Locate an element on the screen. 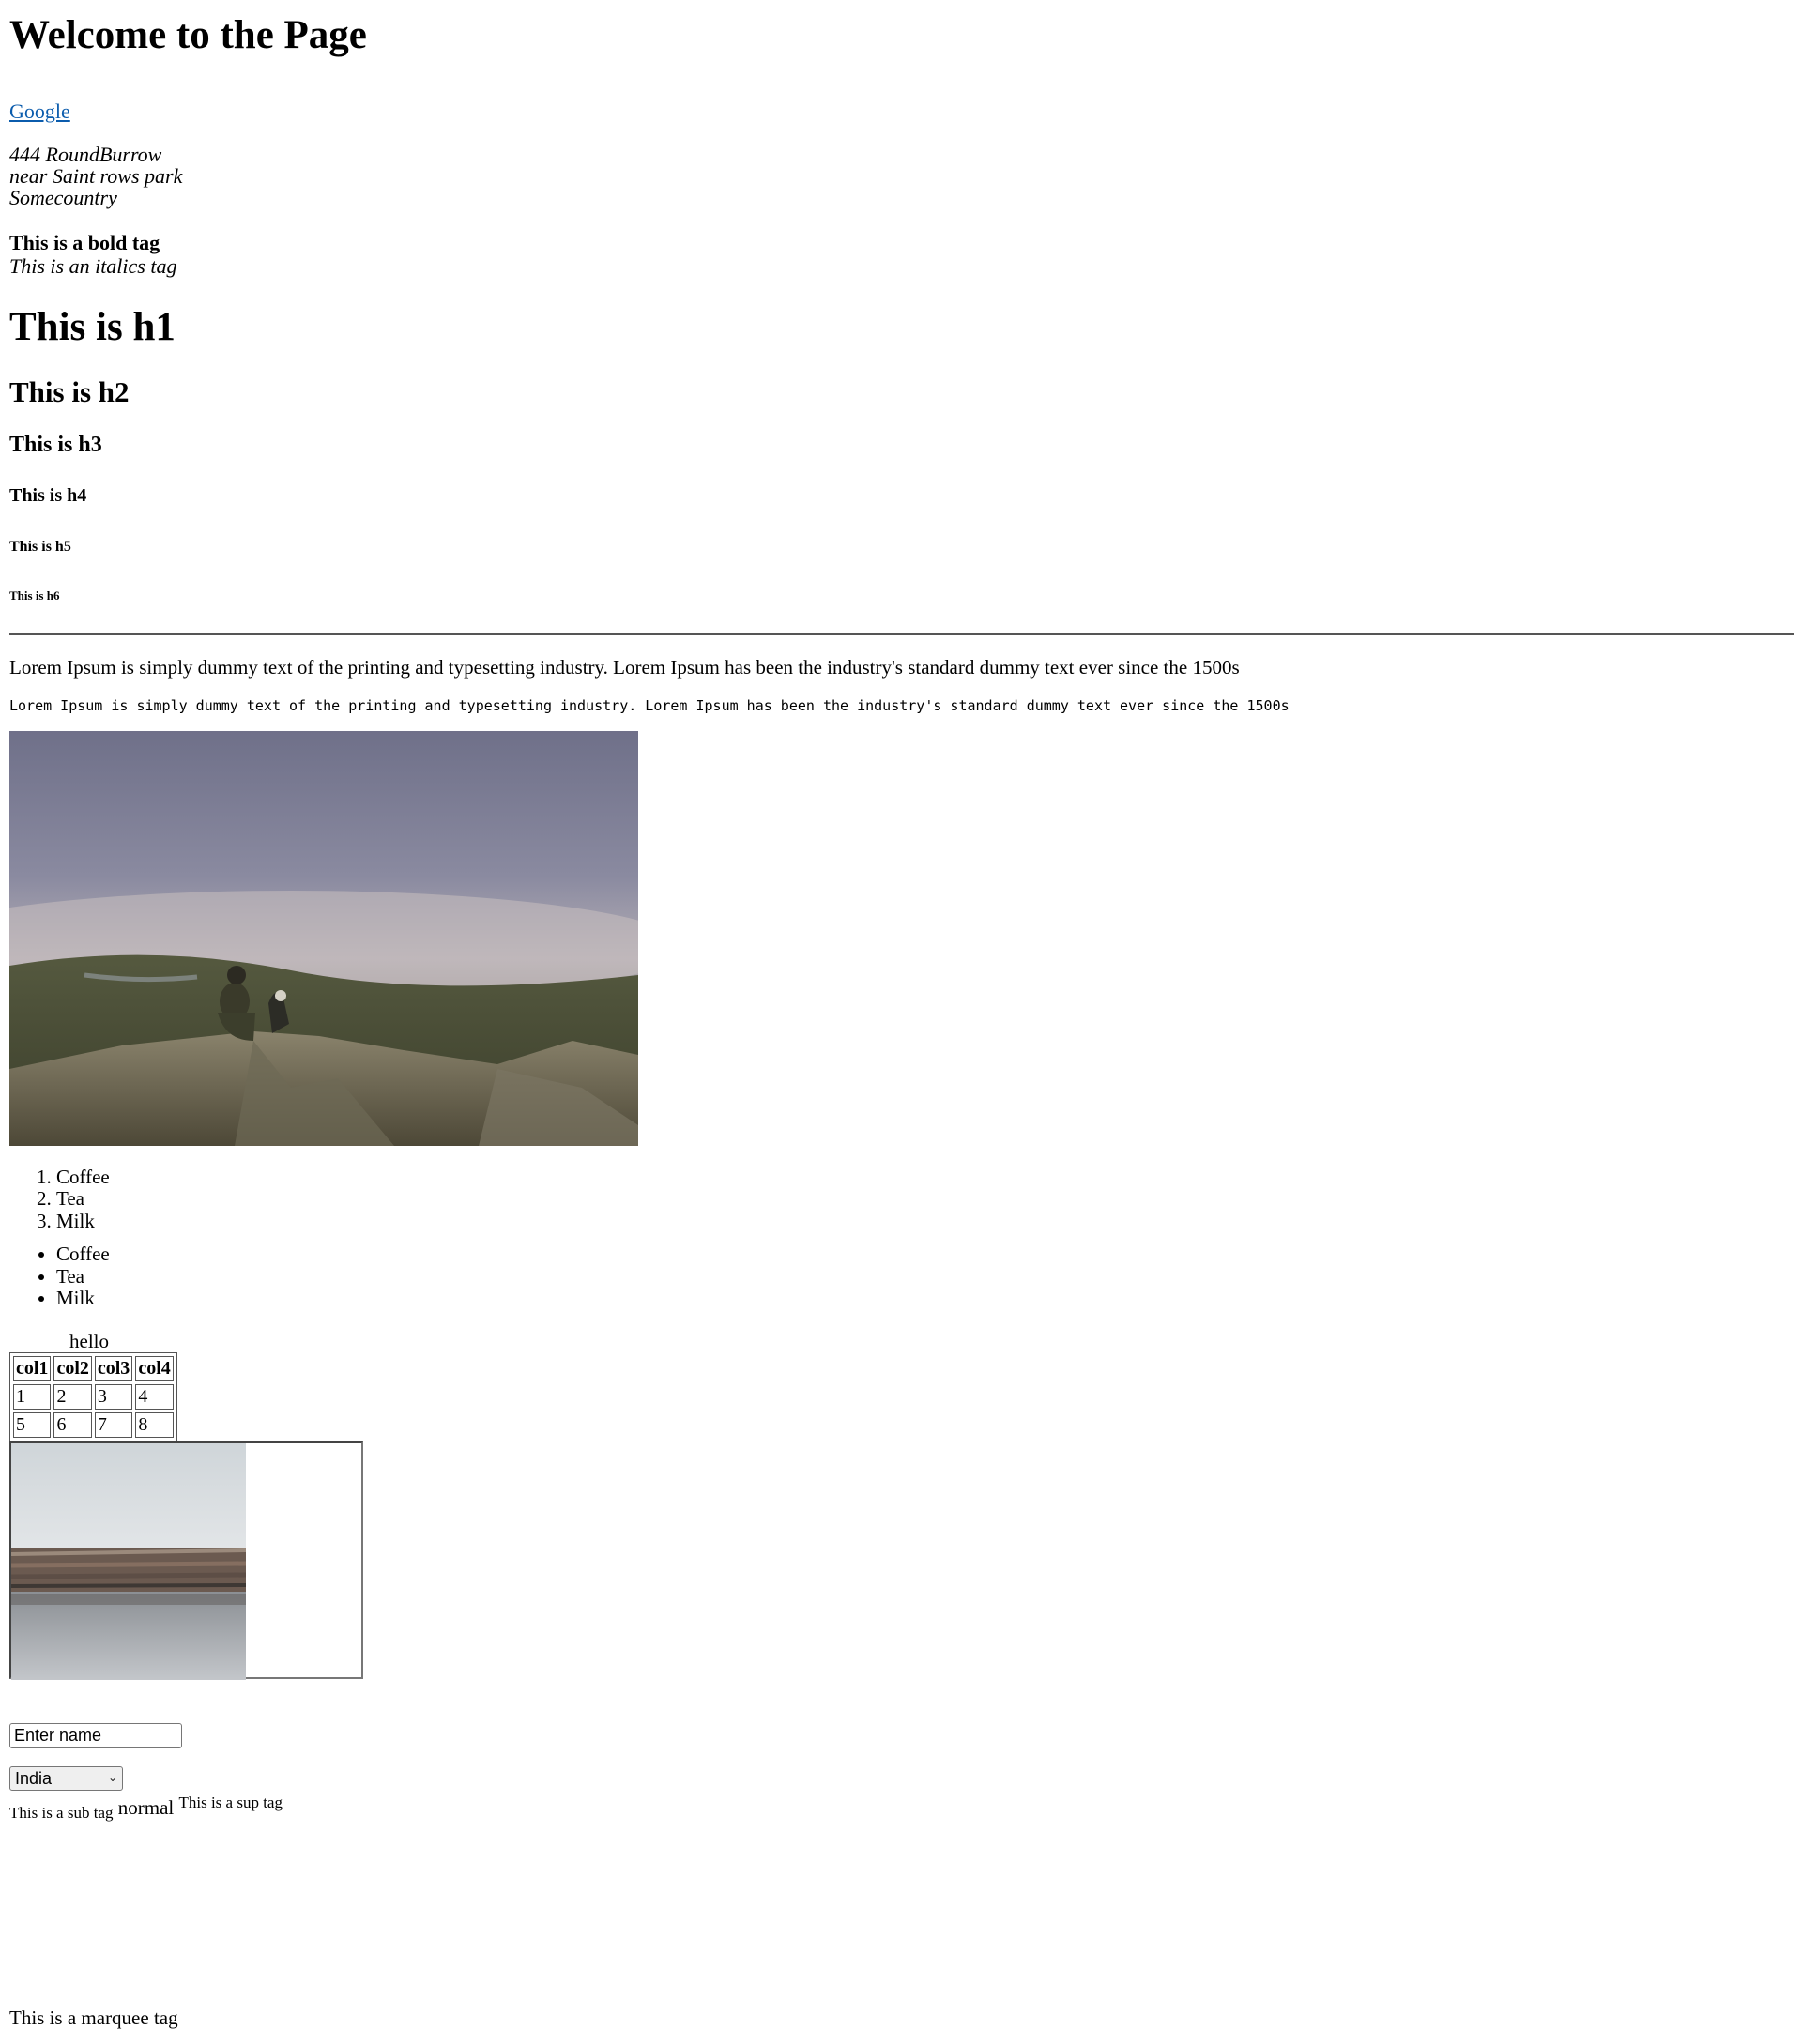 The width and height of the screenshot is (1802, 2044). mountain-photo-image is located at coordinates (324, 938).